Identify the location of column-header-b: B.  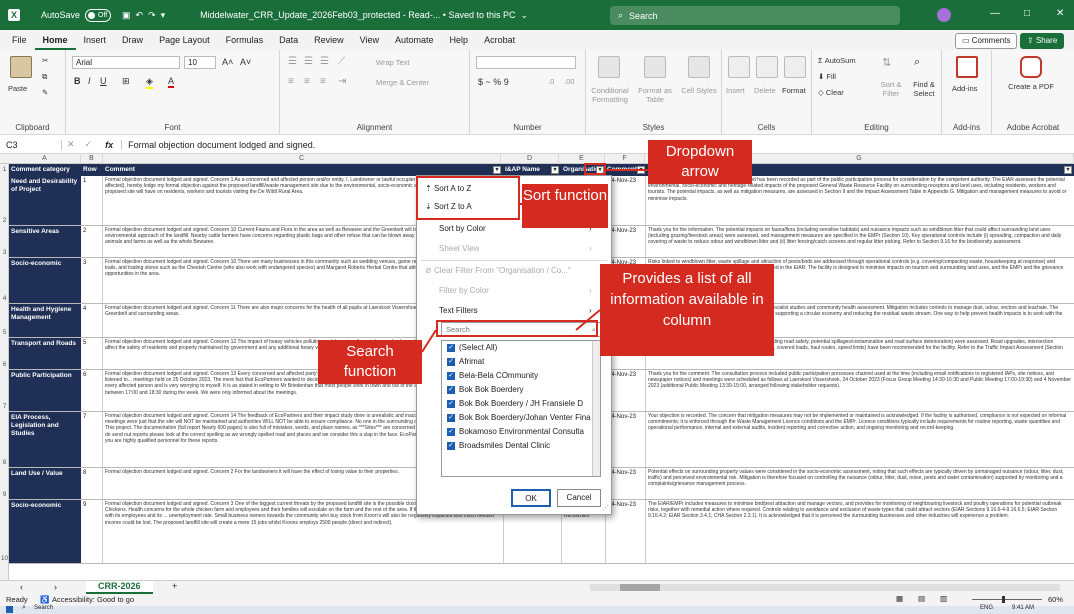
(92, 159).